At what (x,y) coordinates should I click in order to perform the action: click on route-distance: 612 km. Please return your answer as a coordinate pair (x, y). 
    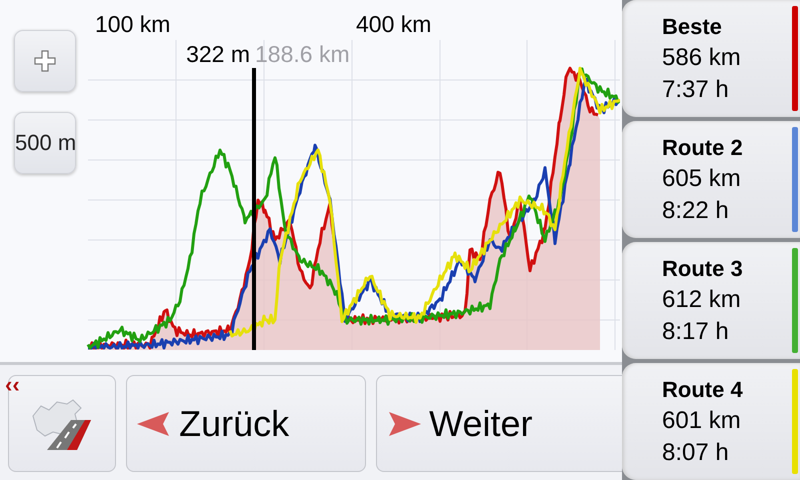
    Looking at the image, I should click on (702, 300).